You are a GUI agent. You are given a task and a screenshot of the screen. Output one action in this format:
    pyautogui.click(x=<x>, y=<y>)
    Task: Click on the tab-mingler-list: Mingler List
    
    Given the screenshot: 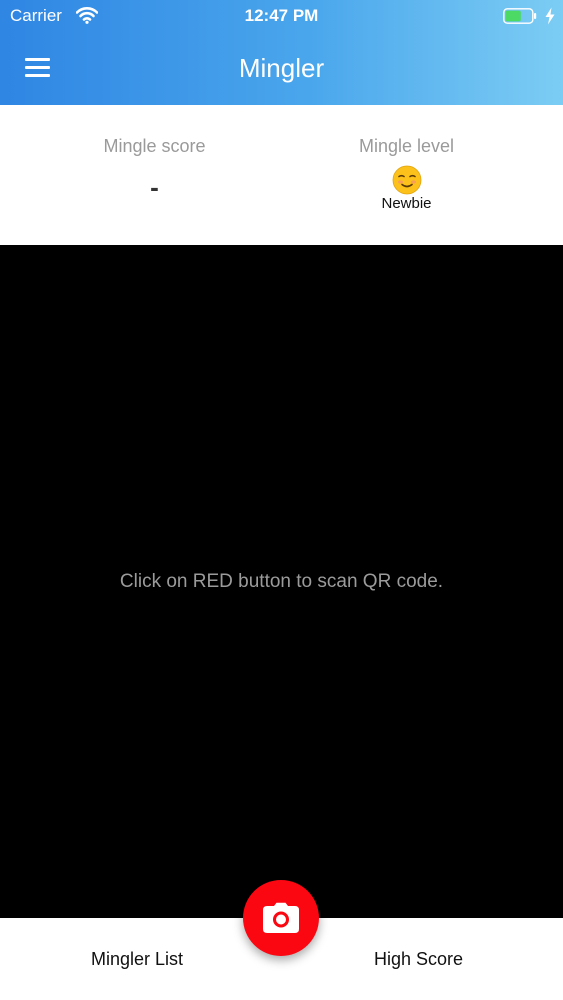 What is the action you would take?
    pyautogui.click(x=137, y=959)
    